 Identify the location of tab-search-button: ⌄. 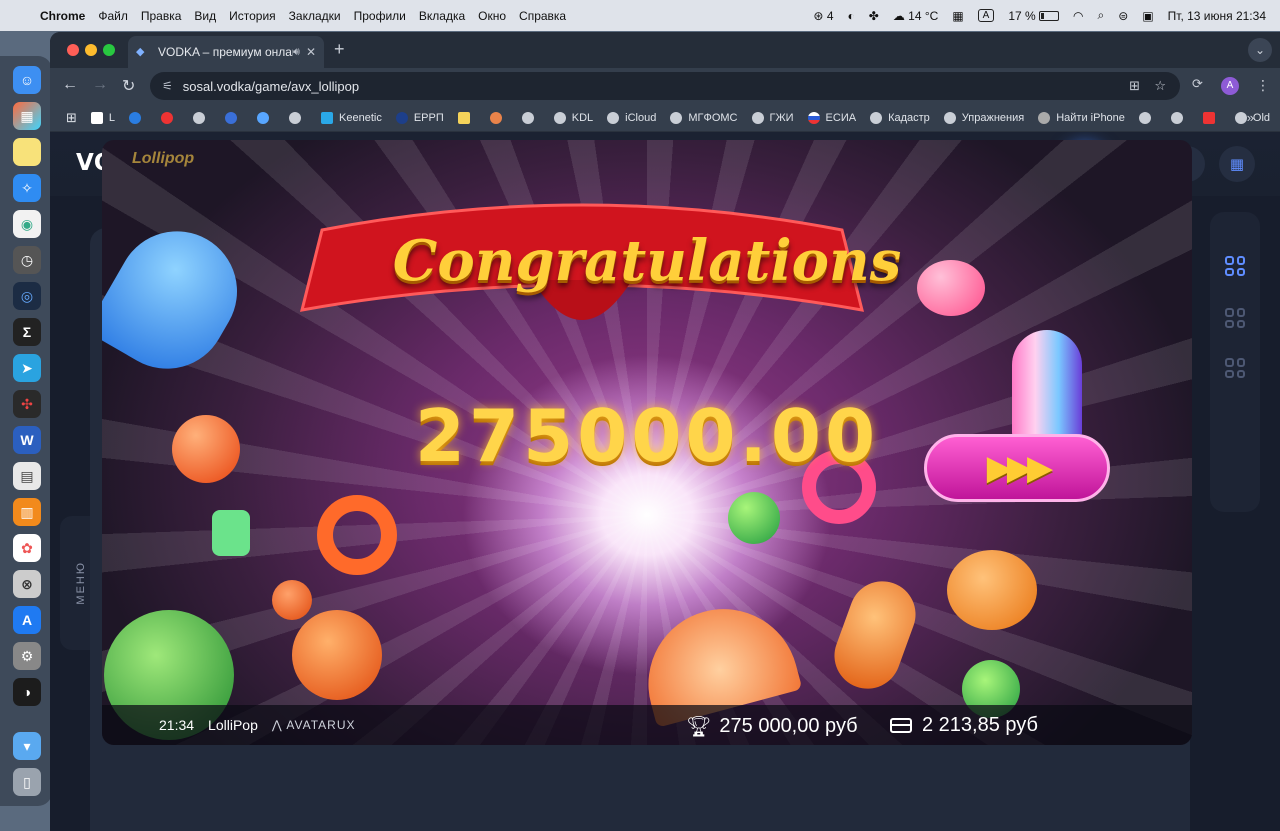
(1260, 50).